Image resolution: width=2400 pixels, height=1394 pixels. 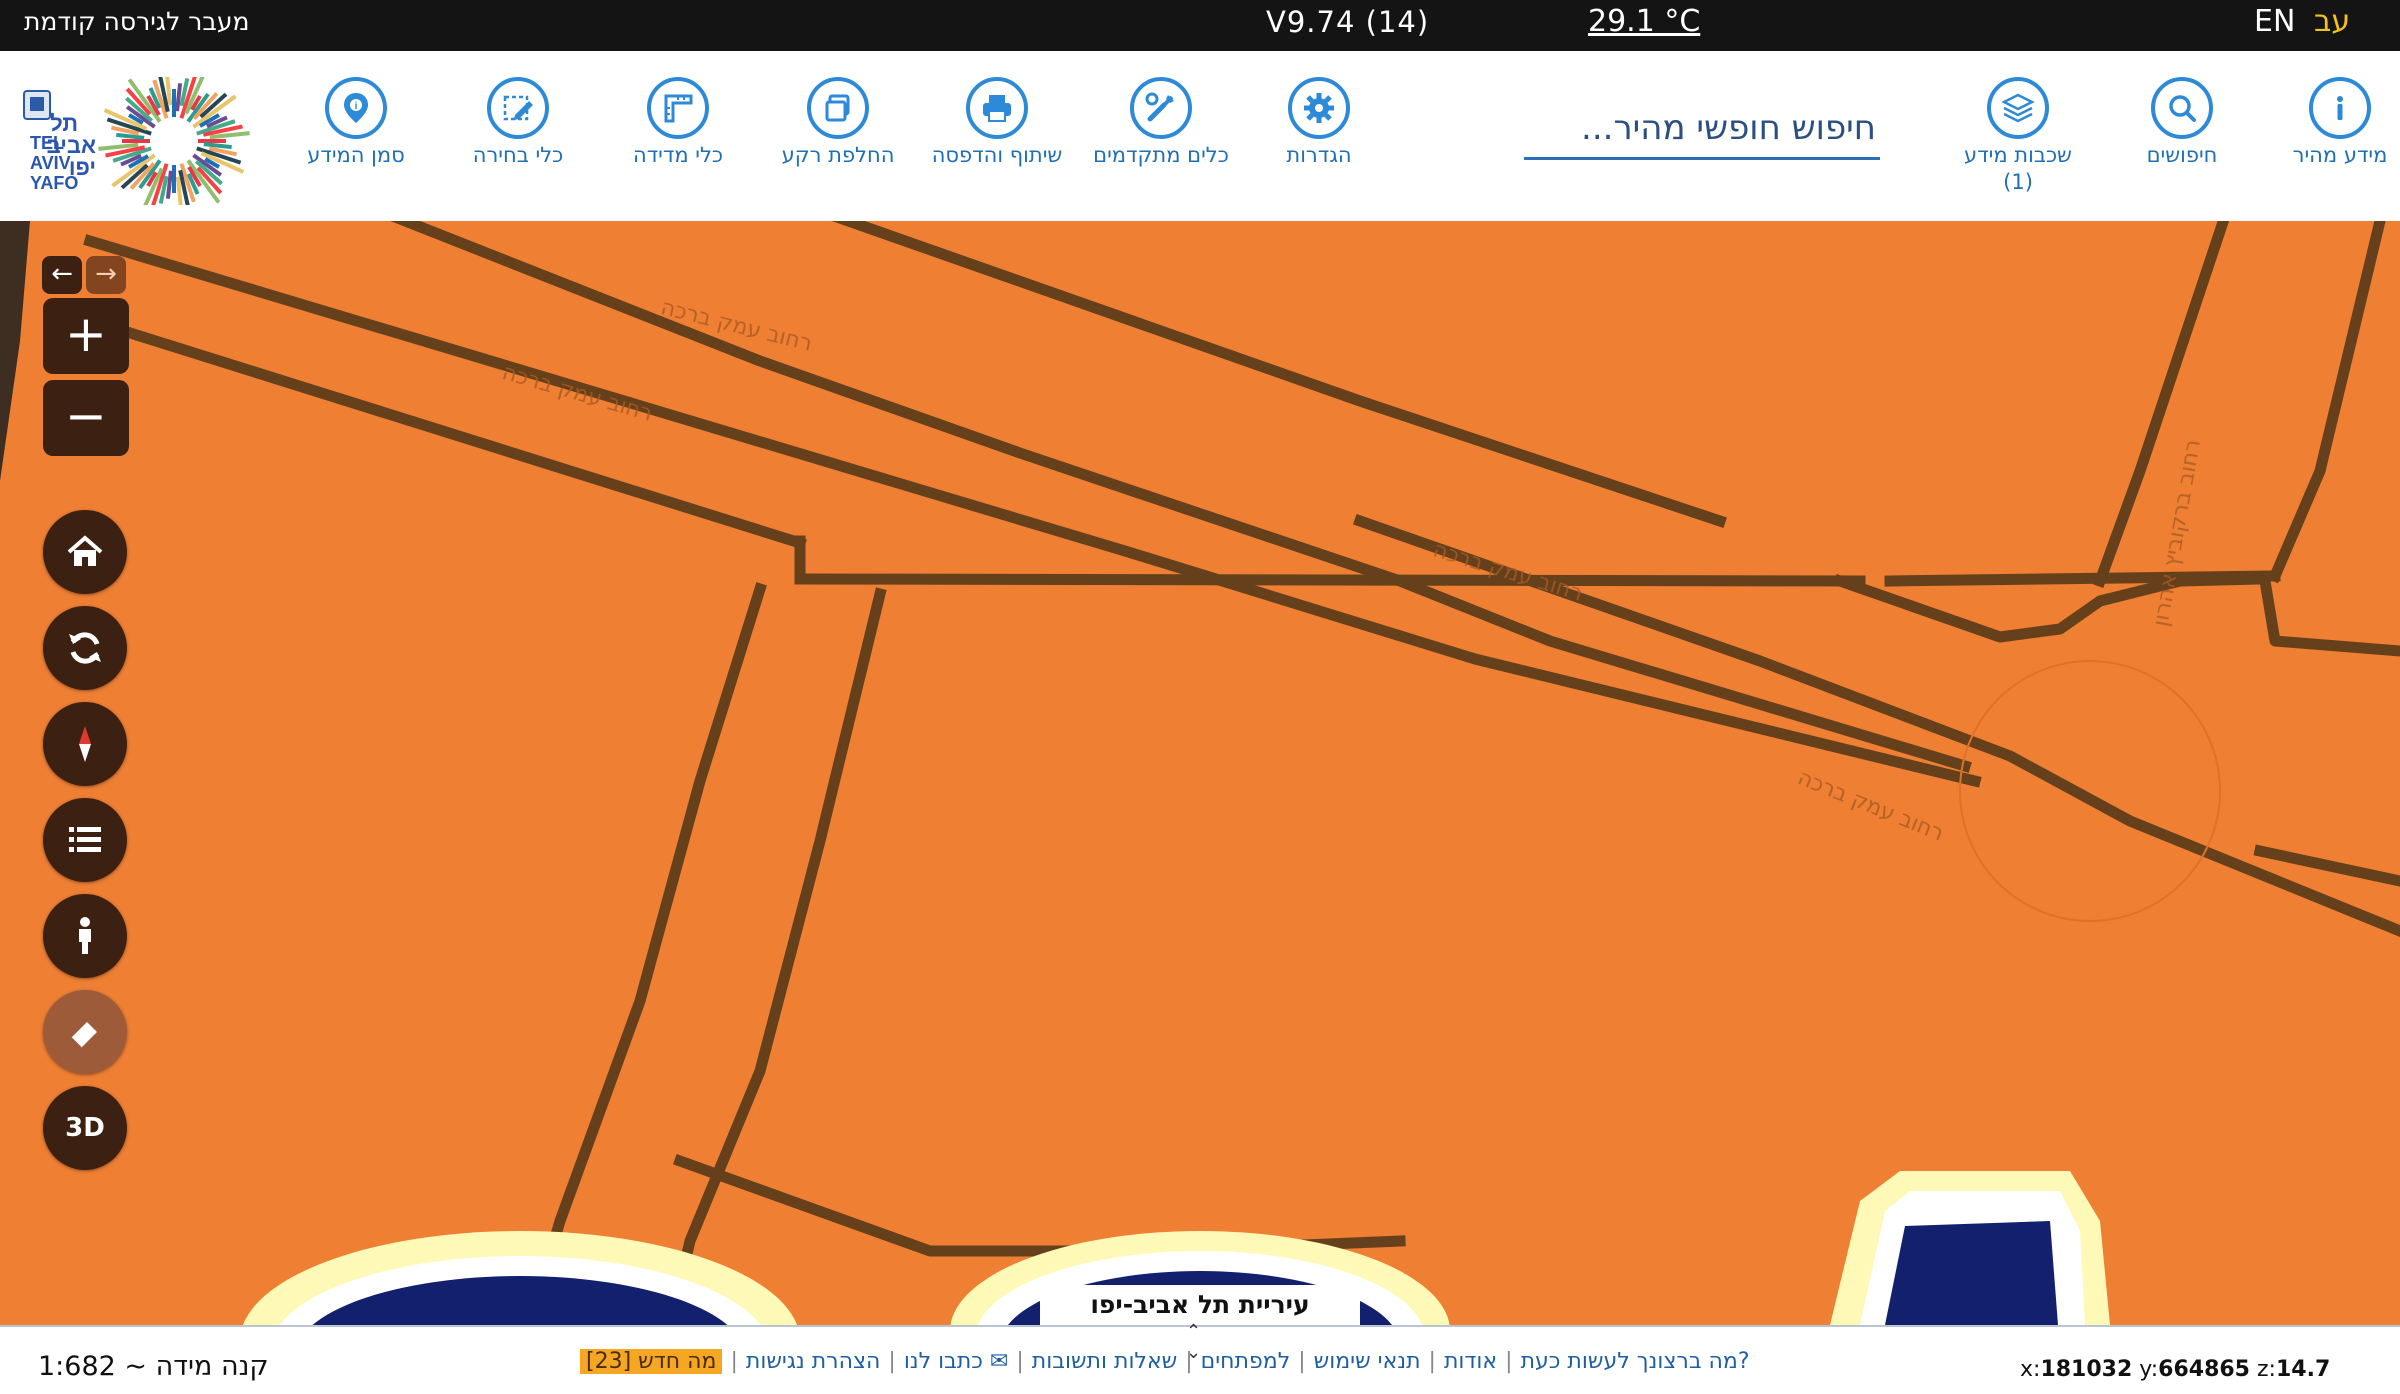 I want to click on info-icon, so click(x=2340, y=108).